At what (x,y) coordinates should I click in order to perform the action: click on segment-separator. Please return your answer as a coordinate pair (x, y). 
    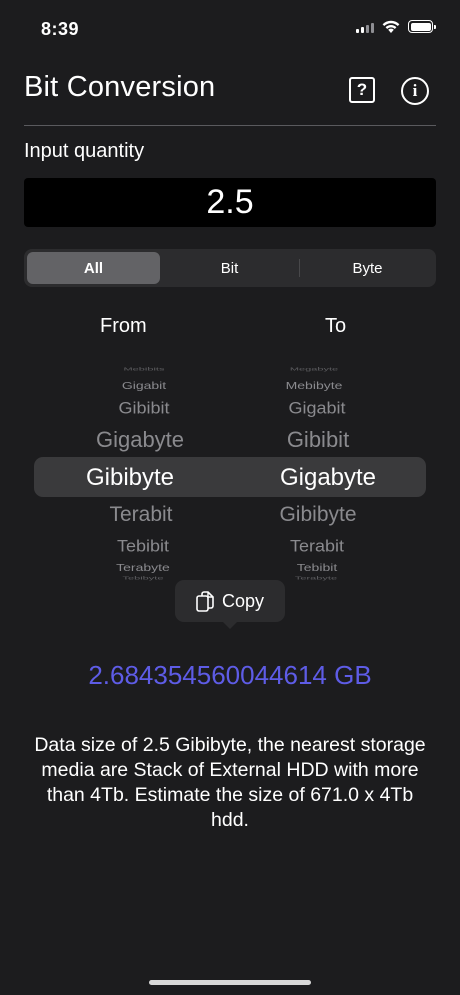
    Looking at the image, I should click on (299, 268).